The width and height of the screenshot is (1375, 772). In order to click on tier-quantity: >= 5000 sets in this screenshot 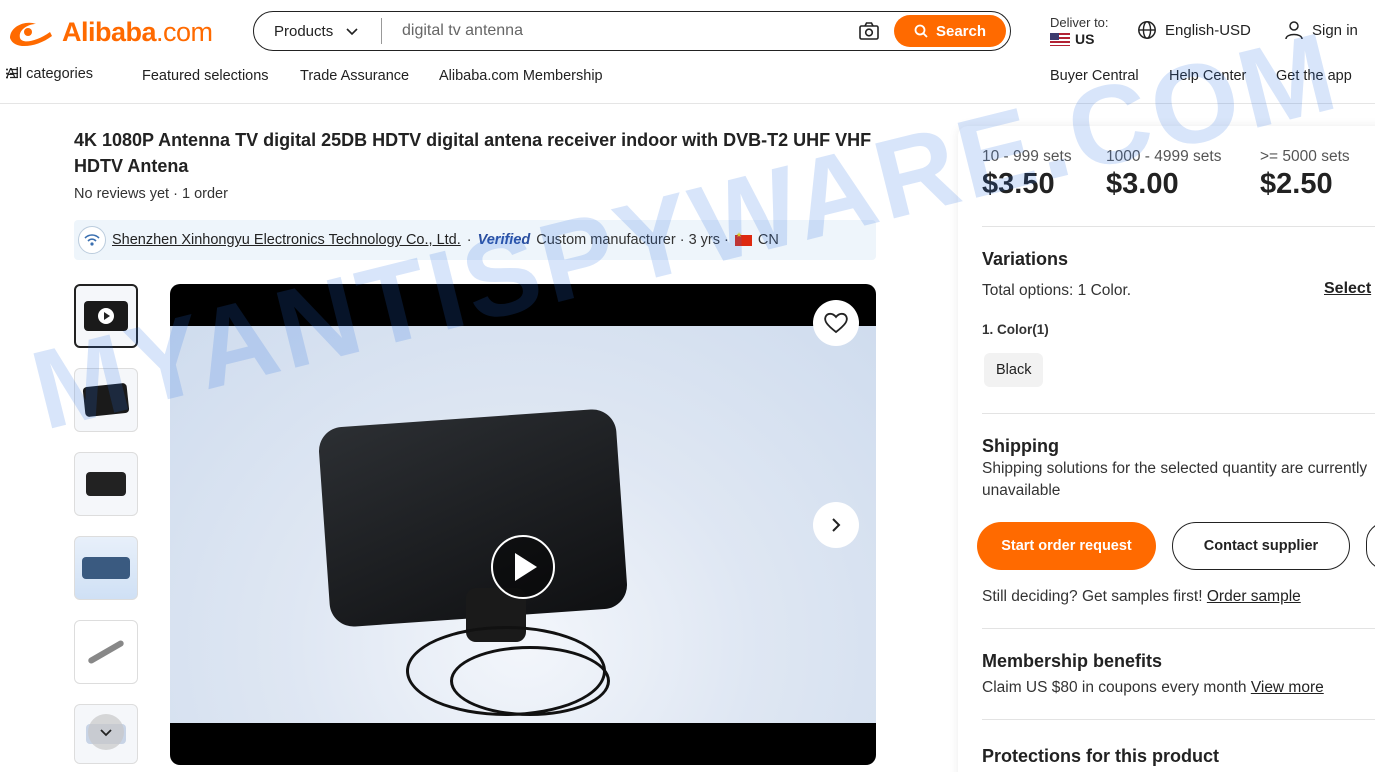, I will do `click(1305, 156)`.